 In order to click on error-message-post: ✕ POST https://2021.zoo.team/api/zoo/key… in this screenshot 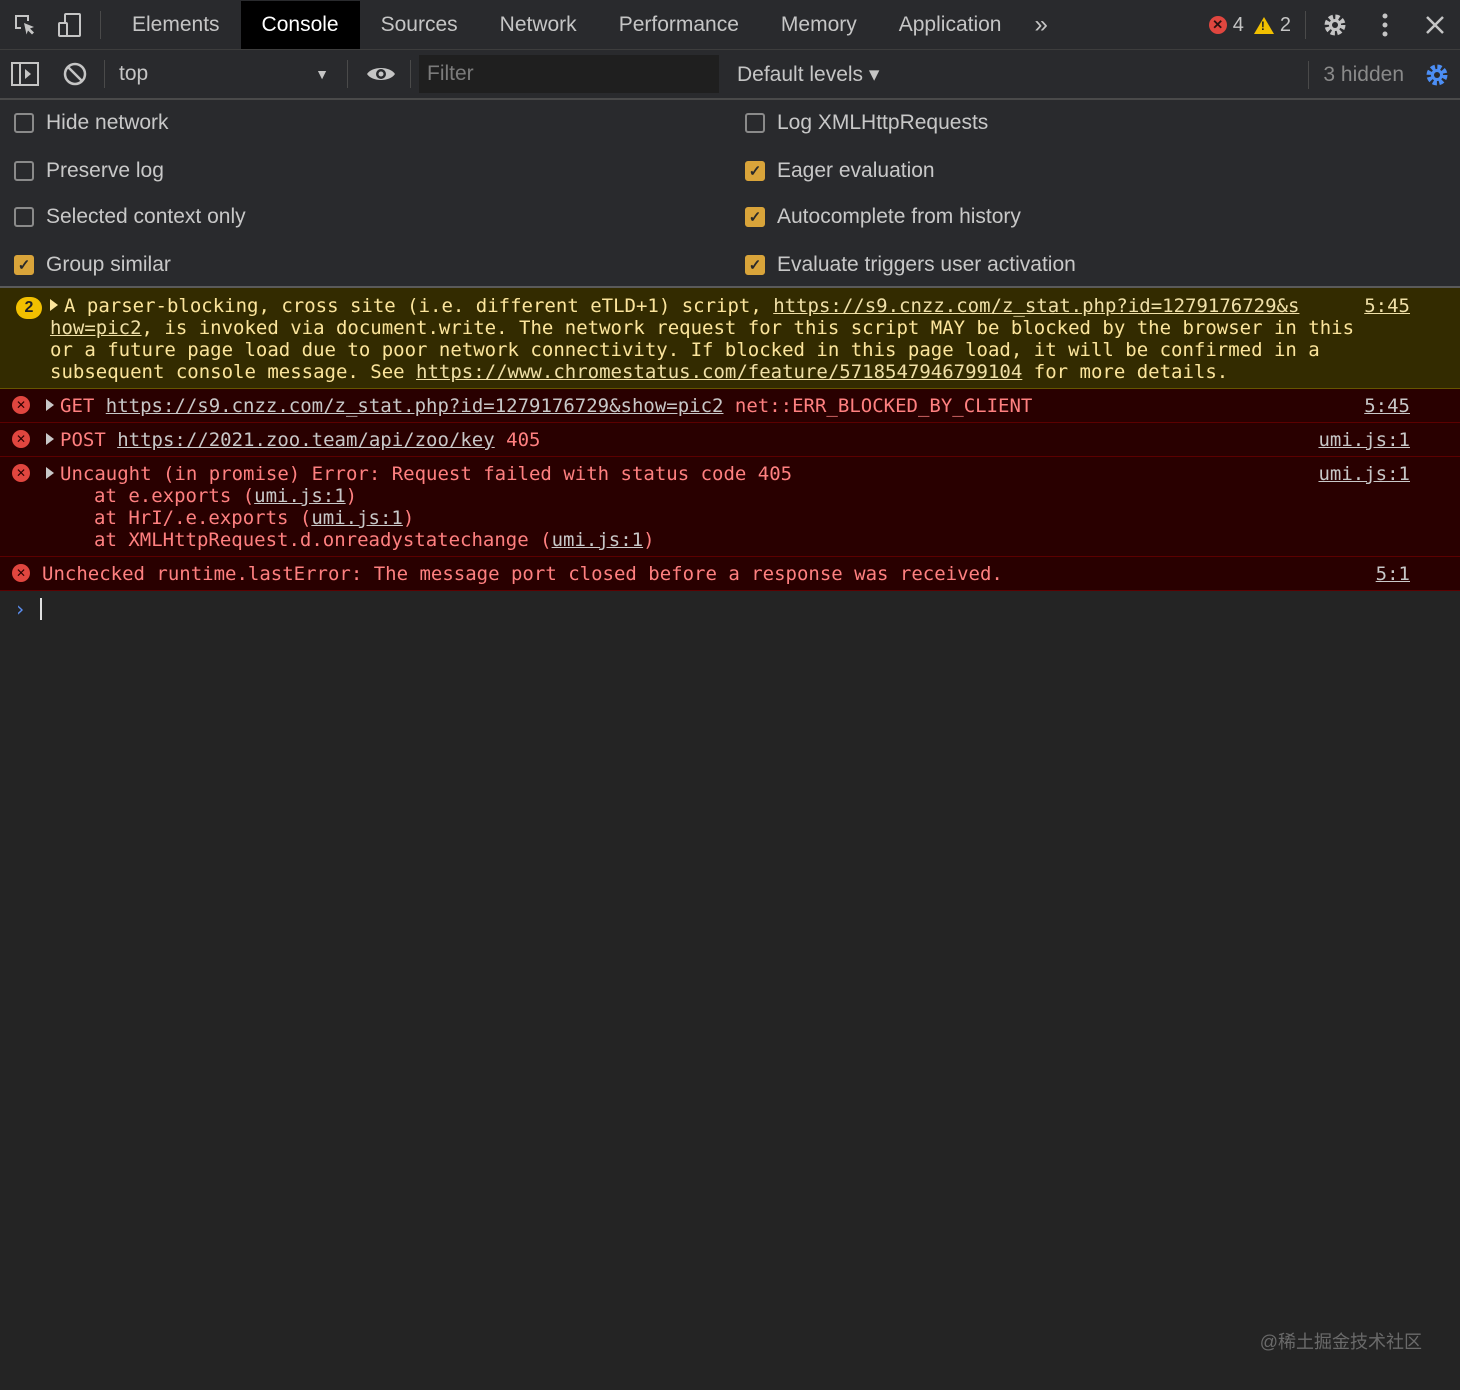, I will do `click(730, 440)`.